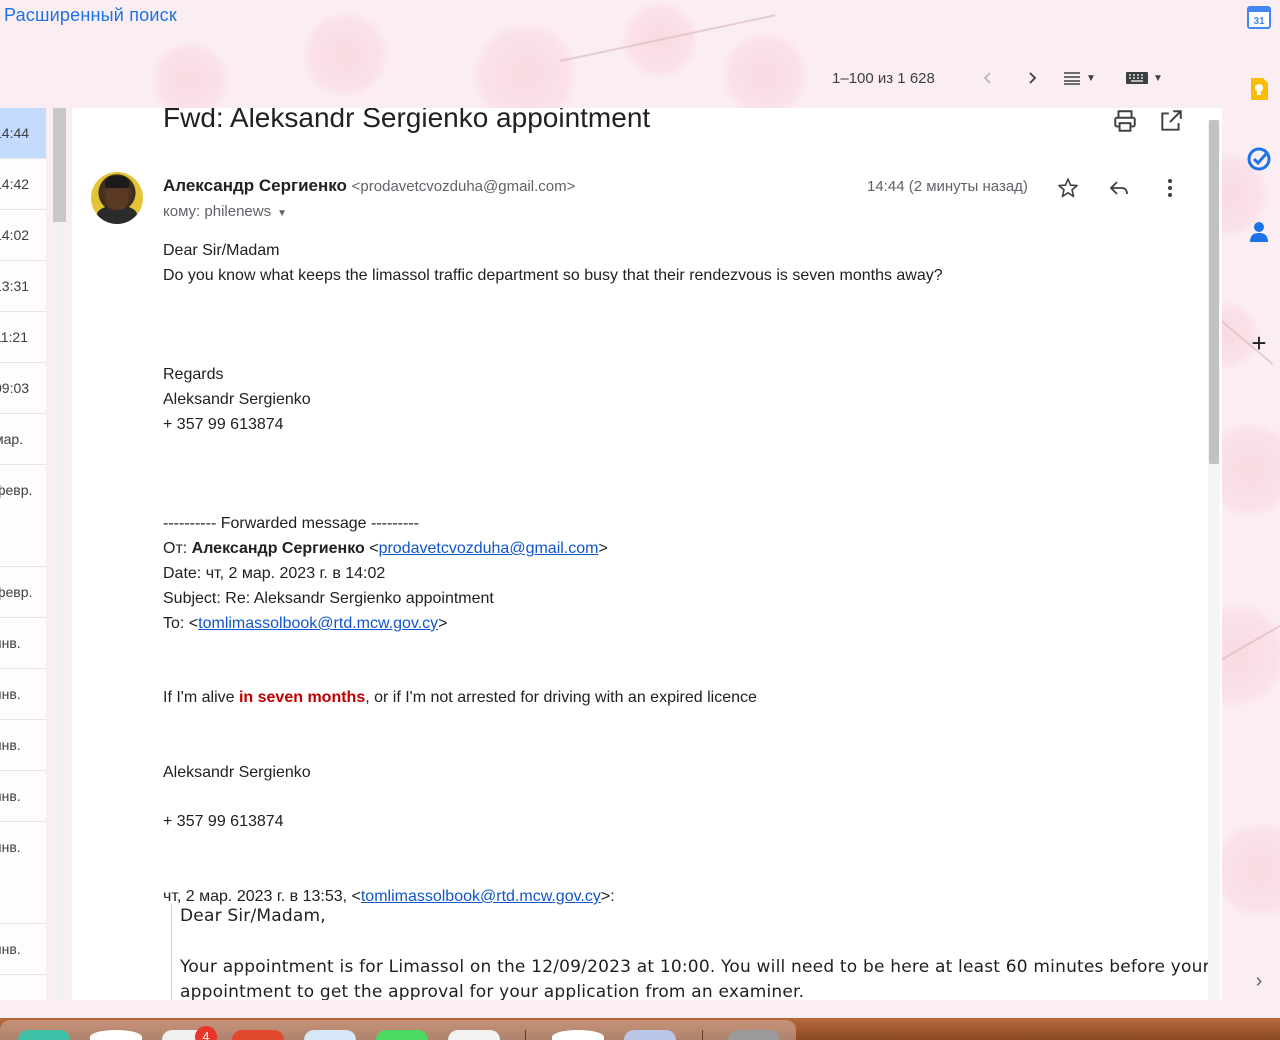 This screenshot has height=1040, width=1280. What do you see at coordinates (481, 896) in the screenshot?
I see `quote-intro-email-link: tomlimassolbook@rtd.mcw.gov.cy` at bounding box center [481, 896].